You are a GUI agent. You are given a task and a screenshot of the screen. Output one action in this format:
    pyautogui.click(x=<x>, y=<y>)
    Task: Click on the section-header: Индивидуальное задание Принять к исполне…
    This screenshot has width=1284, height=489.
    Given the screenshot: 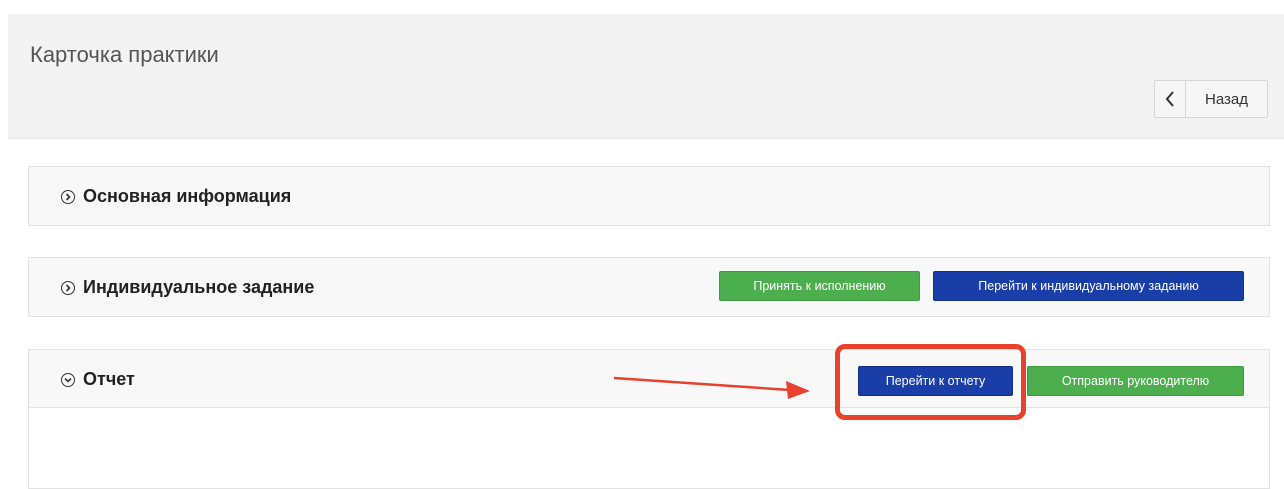 What is the action you would take?
    pyautogui.click(x=649, y=287)
    